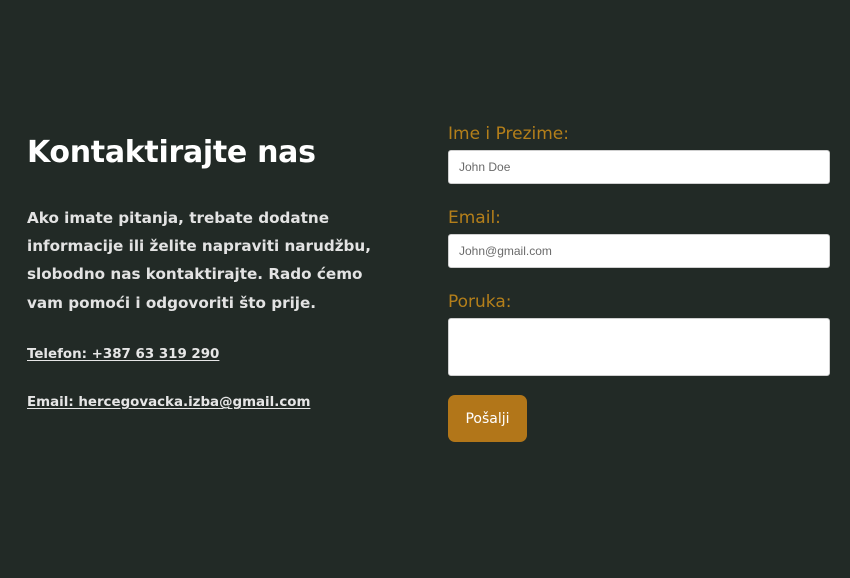  I want to click on email-label: Email:, so click(474, 218).